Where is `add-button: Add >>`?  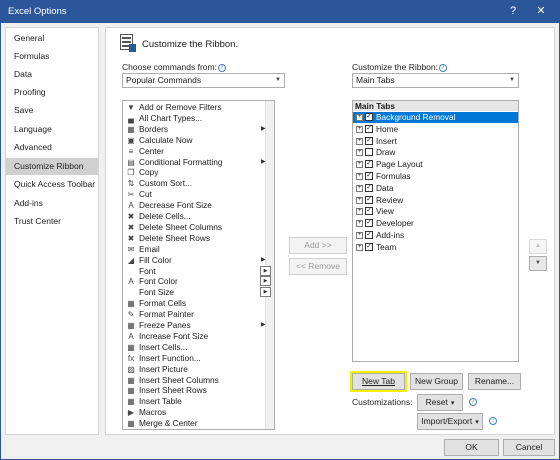 add-button: Add >> is located at coordinates (318, 245).